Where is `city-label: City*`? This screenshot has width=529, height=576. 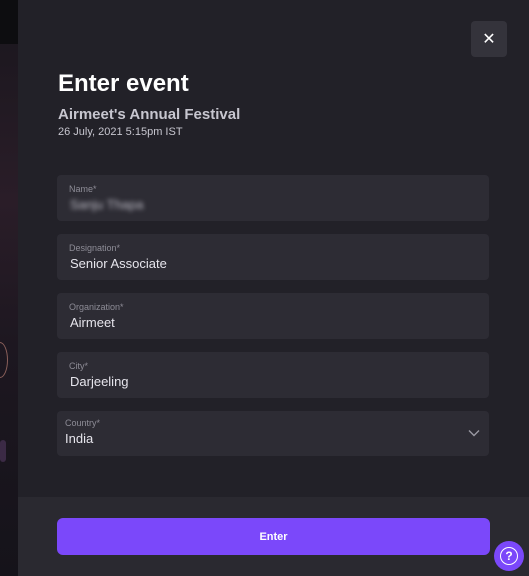
city-label: City* is located at coordinates (79, 366).